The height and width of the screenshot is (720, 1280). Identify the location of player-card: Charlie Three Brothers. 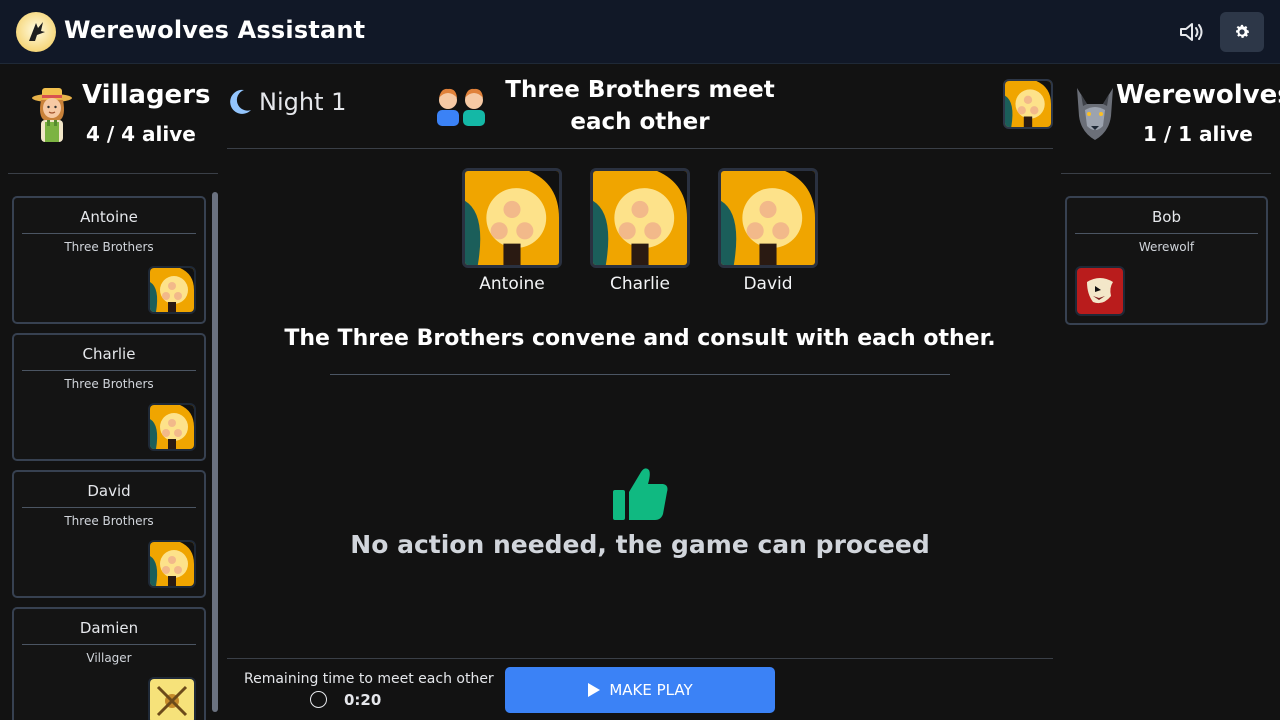
(109, 397).